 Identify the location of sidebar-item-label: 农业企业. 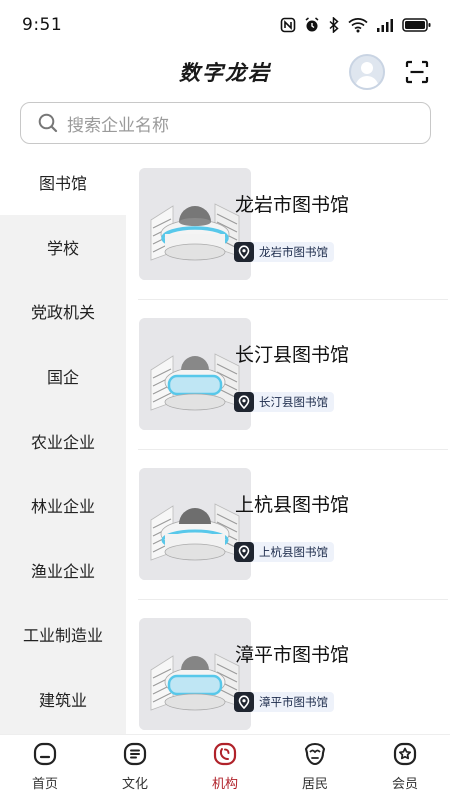
(62, 442).